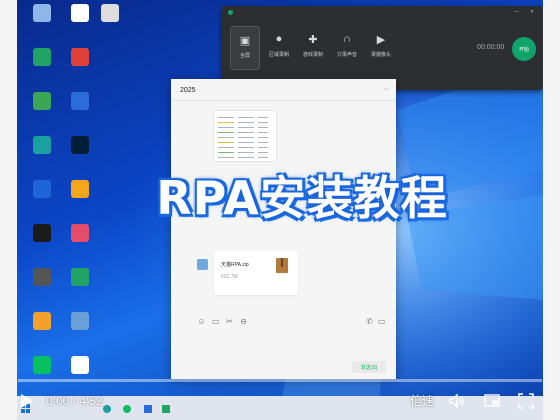 This screenshot has height=420, width=560. What do you see at coordinates (292, 323) in the screenshot?
I see `chat-input-toolbar: ☺ ▭ ✂ ⊖ ✆ ▭` at bounding box center [292, 323].